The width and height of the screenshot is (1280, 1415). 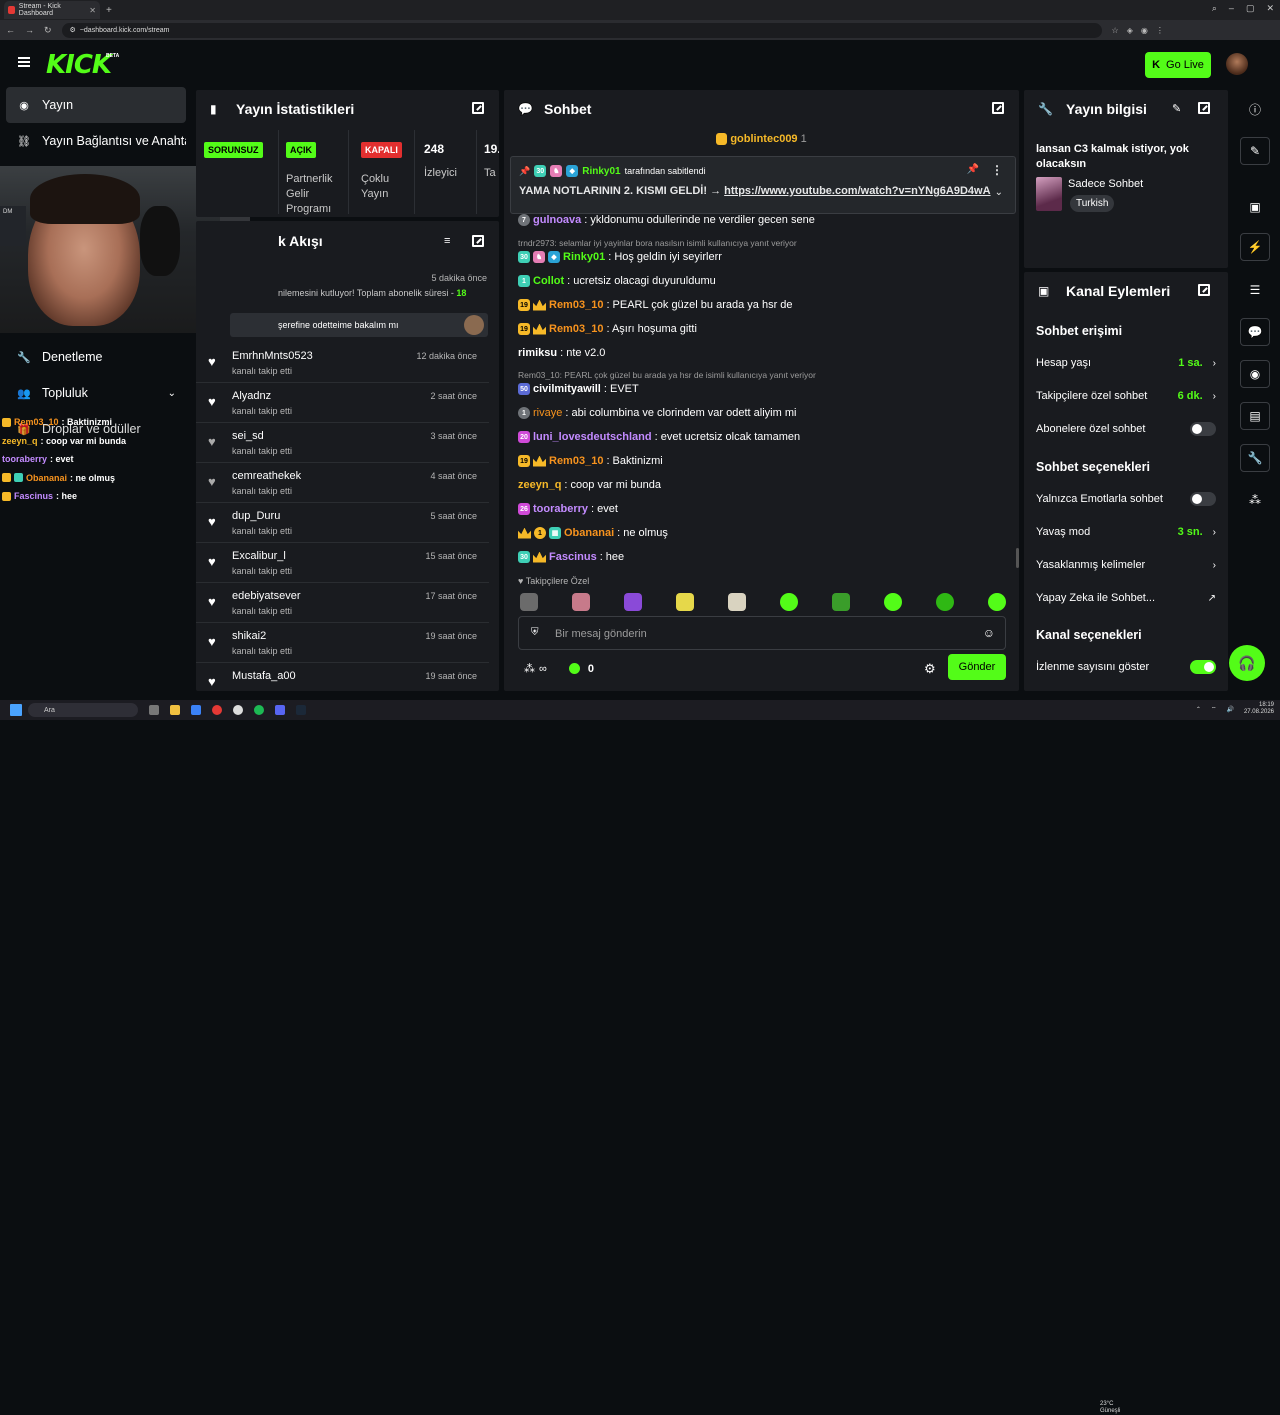 I want to click on chat-user: rimiksu, so click(x=537, y=353).